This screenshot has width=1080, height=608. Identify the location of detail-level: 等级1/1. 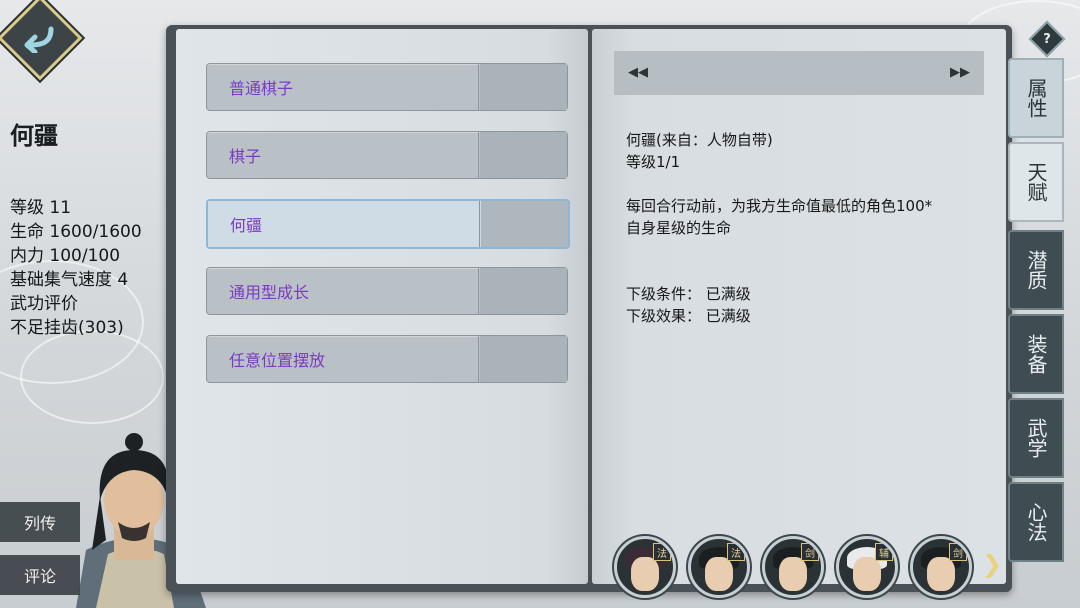
(653, 162).